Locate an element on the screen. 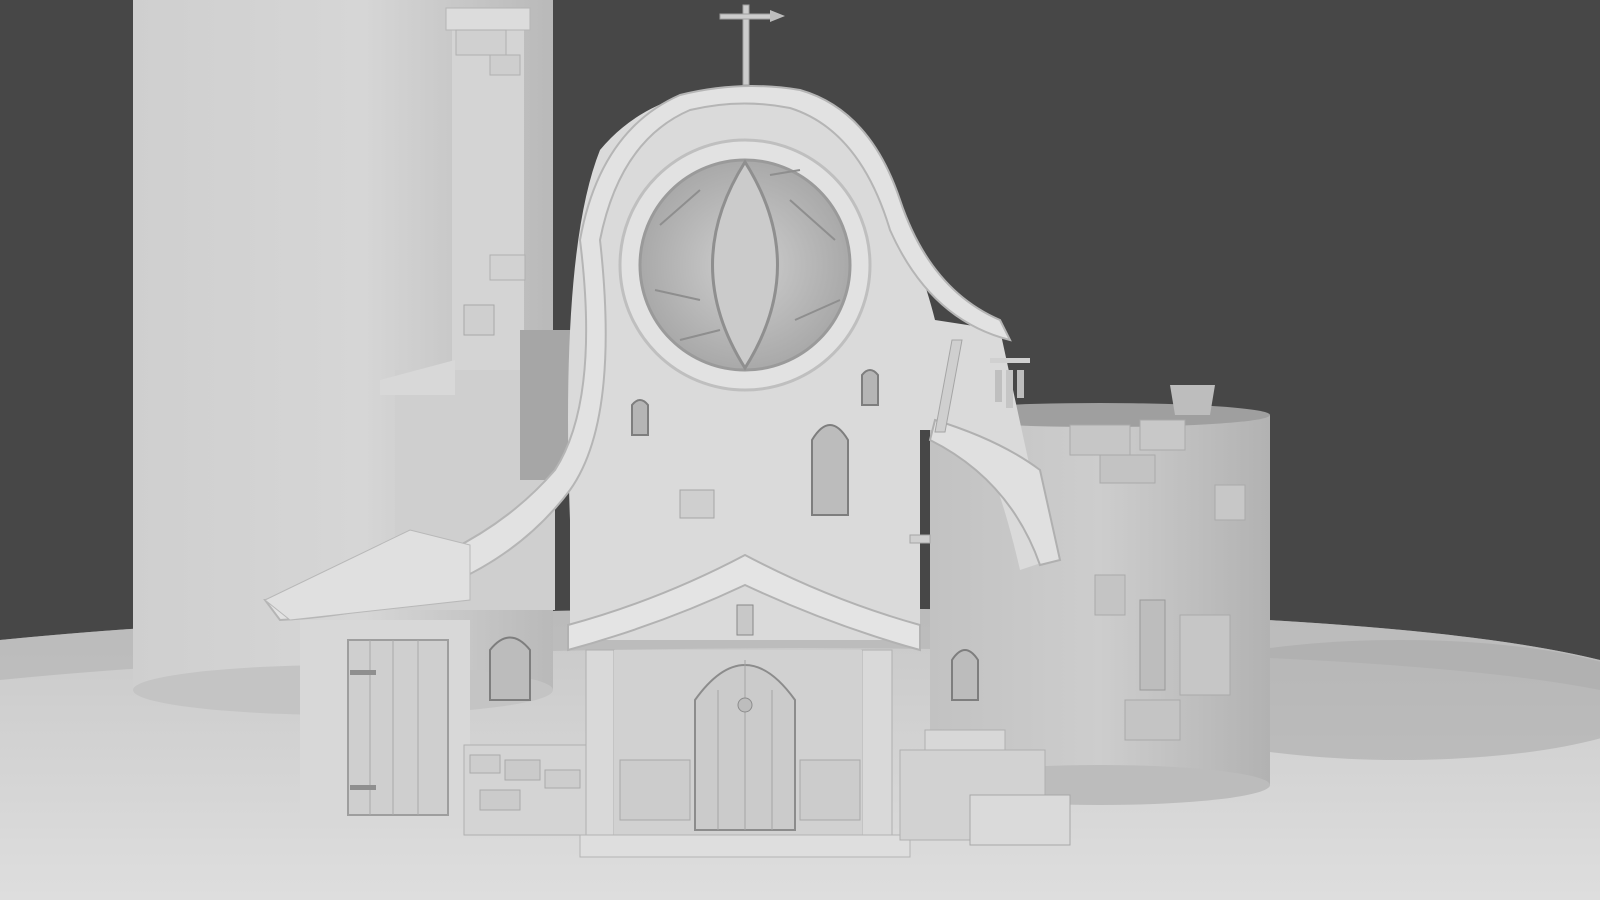  annex-window is located at coordinates (510, 668).